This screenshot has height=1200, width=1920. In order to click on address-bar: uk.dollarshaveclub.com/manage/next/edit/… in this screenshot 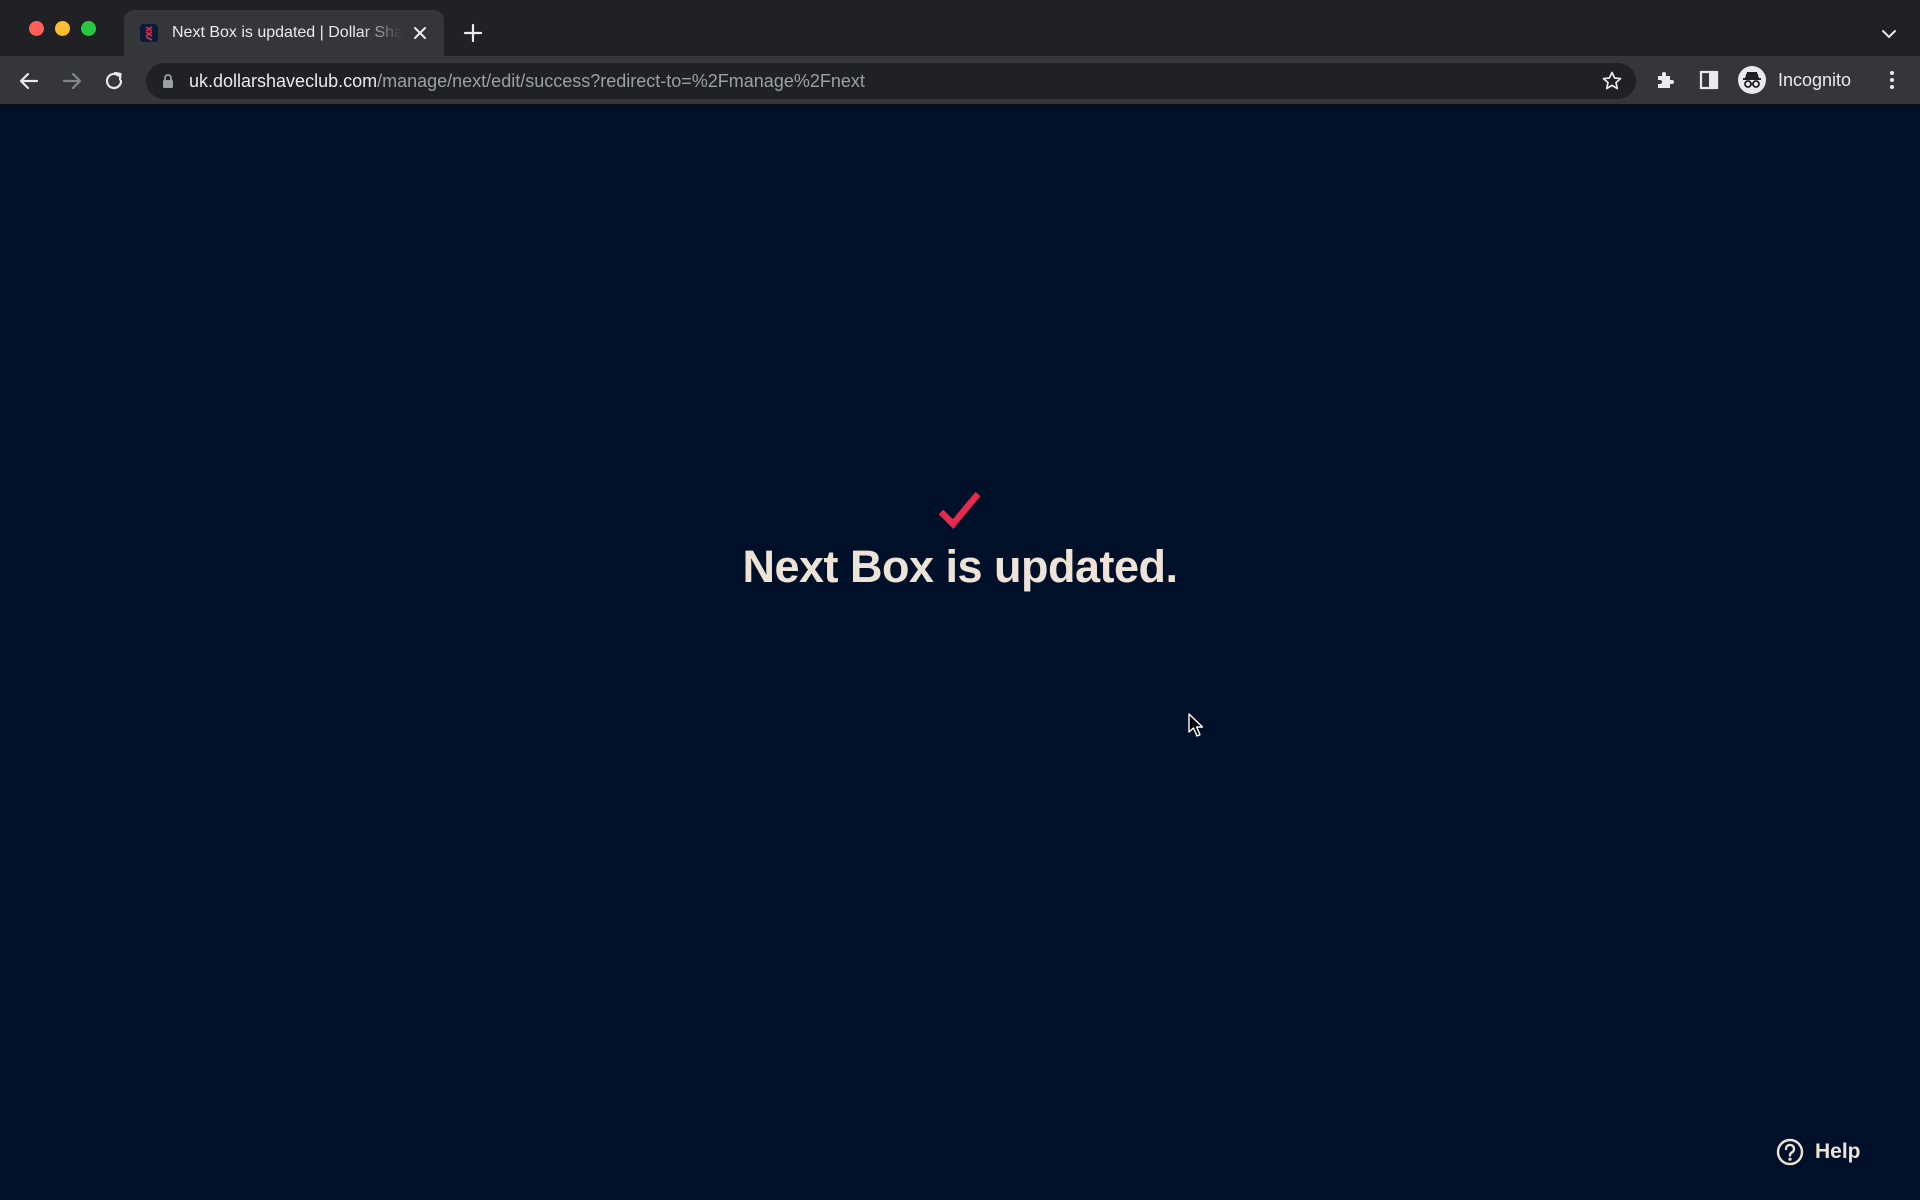, I will do `click(891, 81)`.